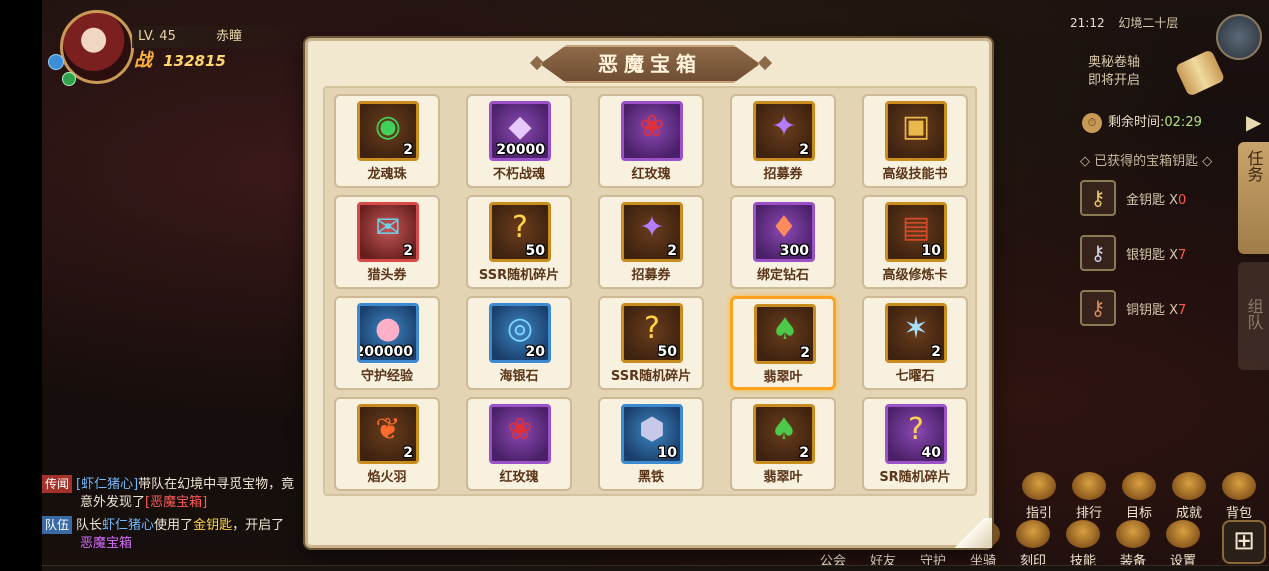  Describe the element at coordinates (1146, 161) in the screenshot. I see `keys-title-text: 已获得的宝箱钥匙` at that location.